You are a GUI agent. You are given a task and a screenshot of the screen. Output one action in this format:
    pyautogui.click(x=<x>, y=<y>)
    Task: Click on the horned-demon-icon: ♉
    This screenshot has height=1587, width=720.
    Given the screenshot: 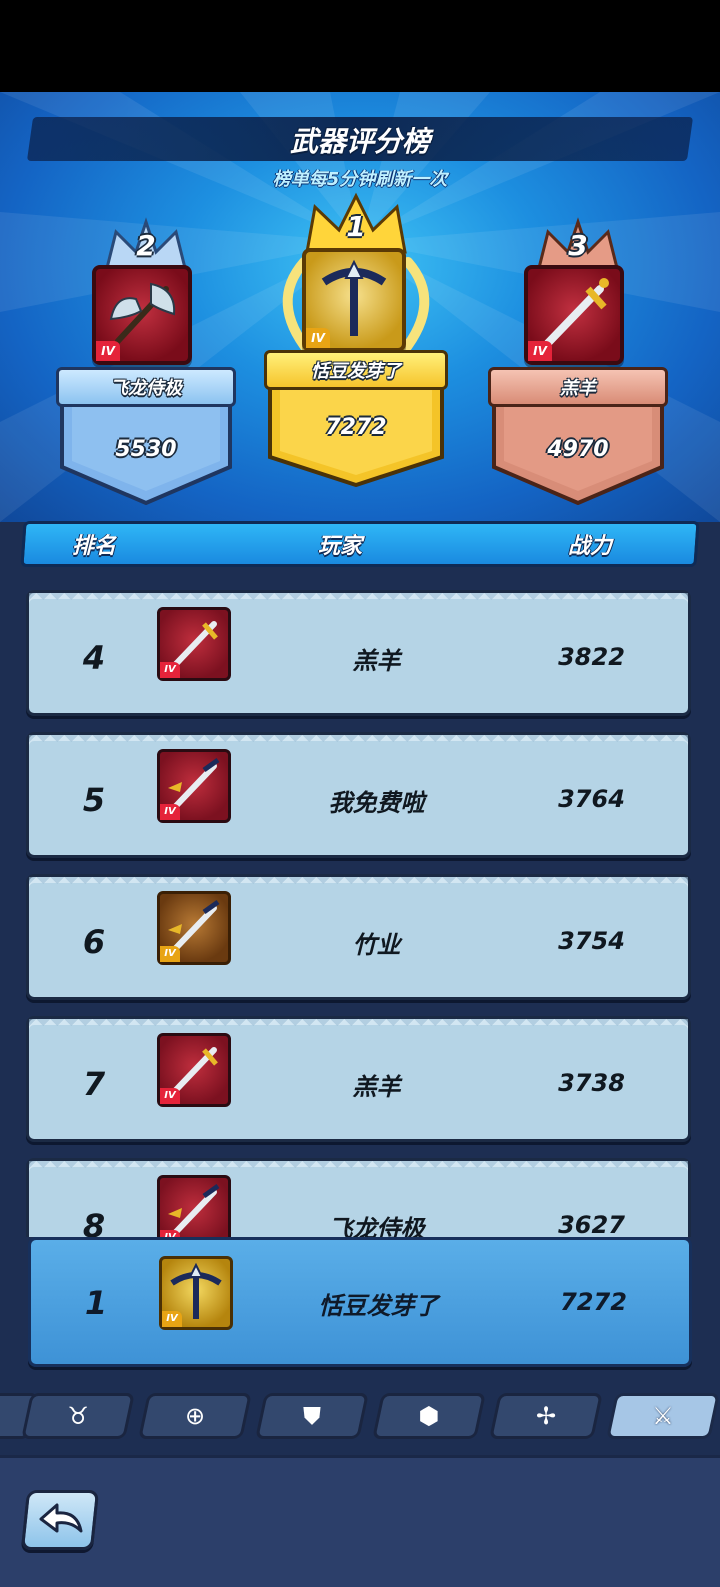 What is the action you would take?
    pyautogui.click(x=78, y=1416)
    